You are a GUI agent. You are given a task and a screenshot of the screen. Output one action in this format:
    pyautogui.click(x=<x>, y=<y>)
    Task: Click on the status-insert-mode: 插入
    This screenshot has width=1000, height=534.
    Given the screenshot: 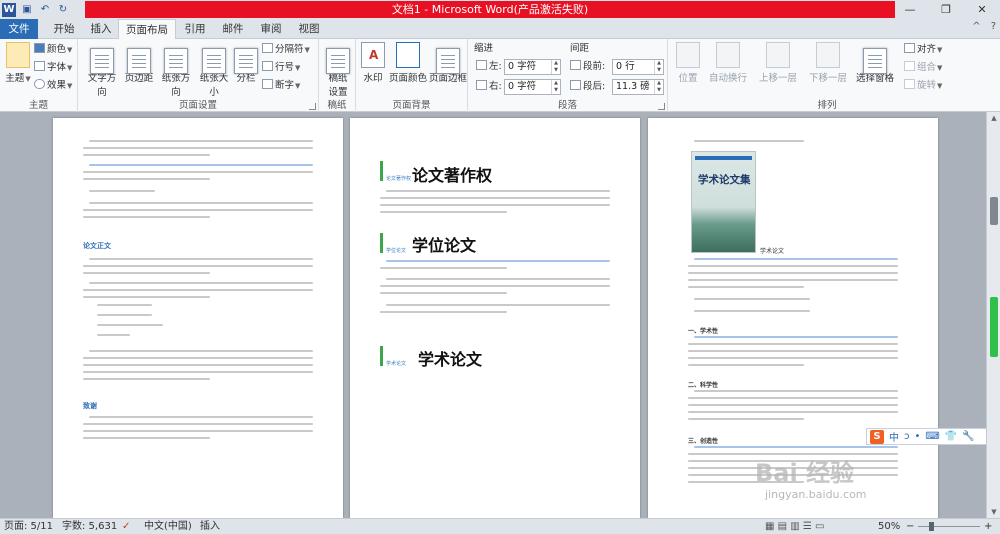 What is the action you would take?
    pyautogui.click(x=210, y=526)
    